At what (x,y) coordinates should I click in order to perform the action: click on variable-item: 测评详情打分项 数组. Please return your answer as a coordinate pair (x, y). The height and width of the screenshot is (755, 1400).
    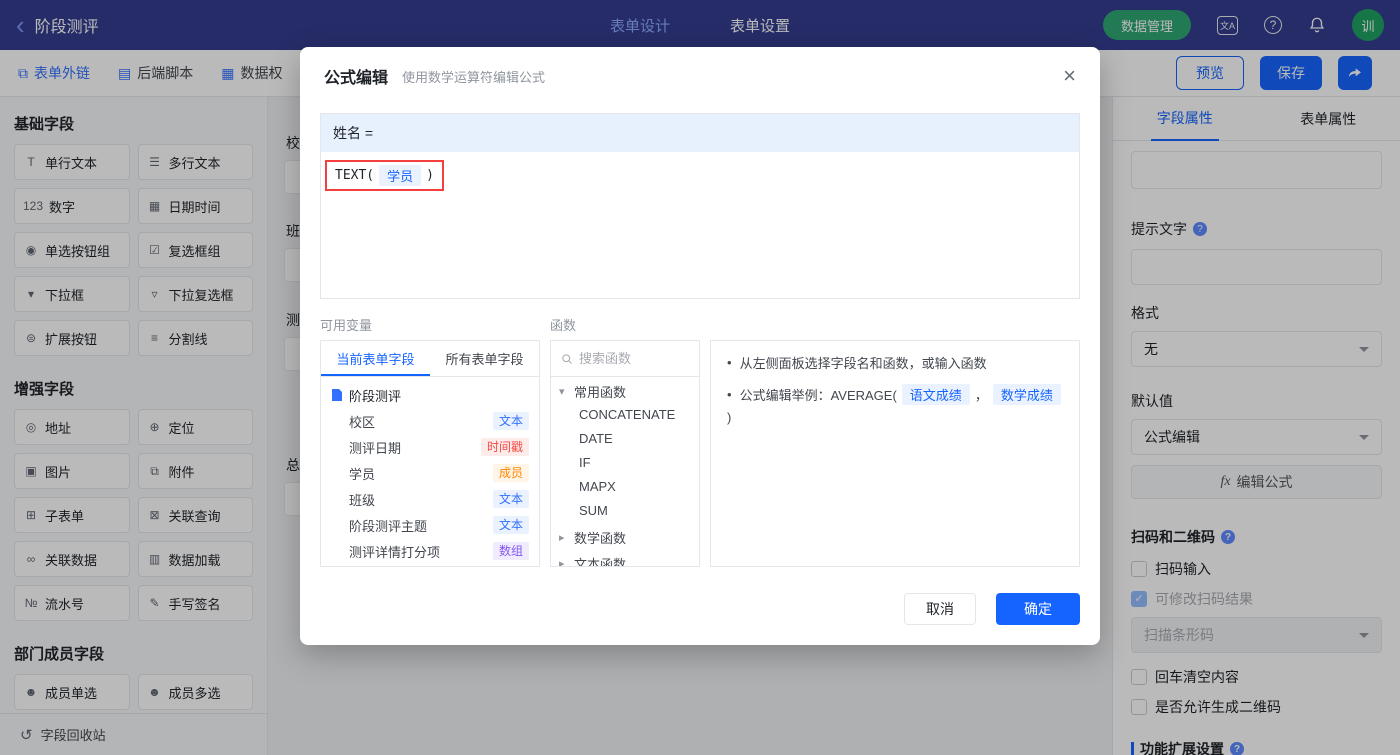
    Looking at the image, I should click on (430, 551).